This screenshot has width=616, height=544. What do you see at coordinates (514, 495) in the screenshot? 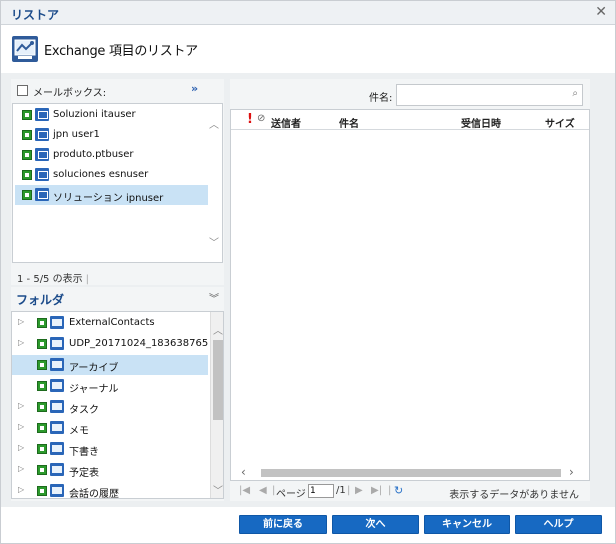
I see `status-text: 表示するデータがありません` at bounding box center [514, 495].